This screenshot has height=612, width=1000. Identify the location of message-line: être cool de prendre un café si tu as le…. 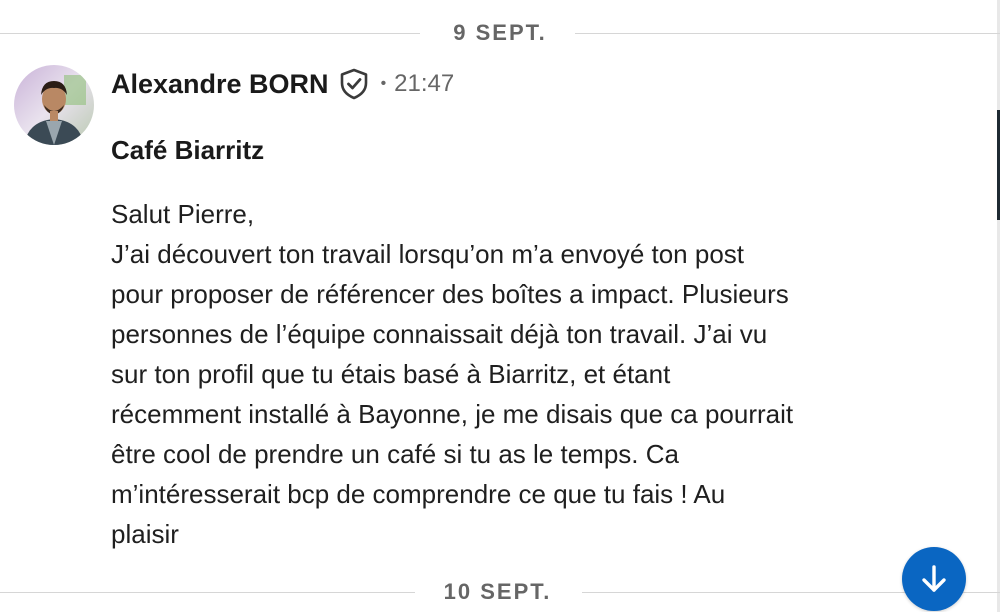
(395, 454).